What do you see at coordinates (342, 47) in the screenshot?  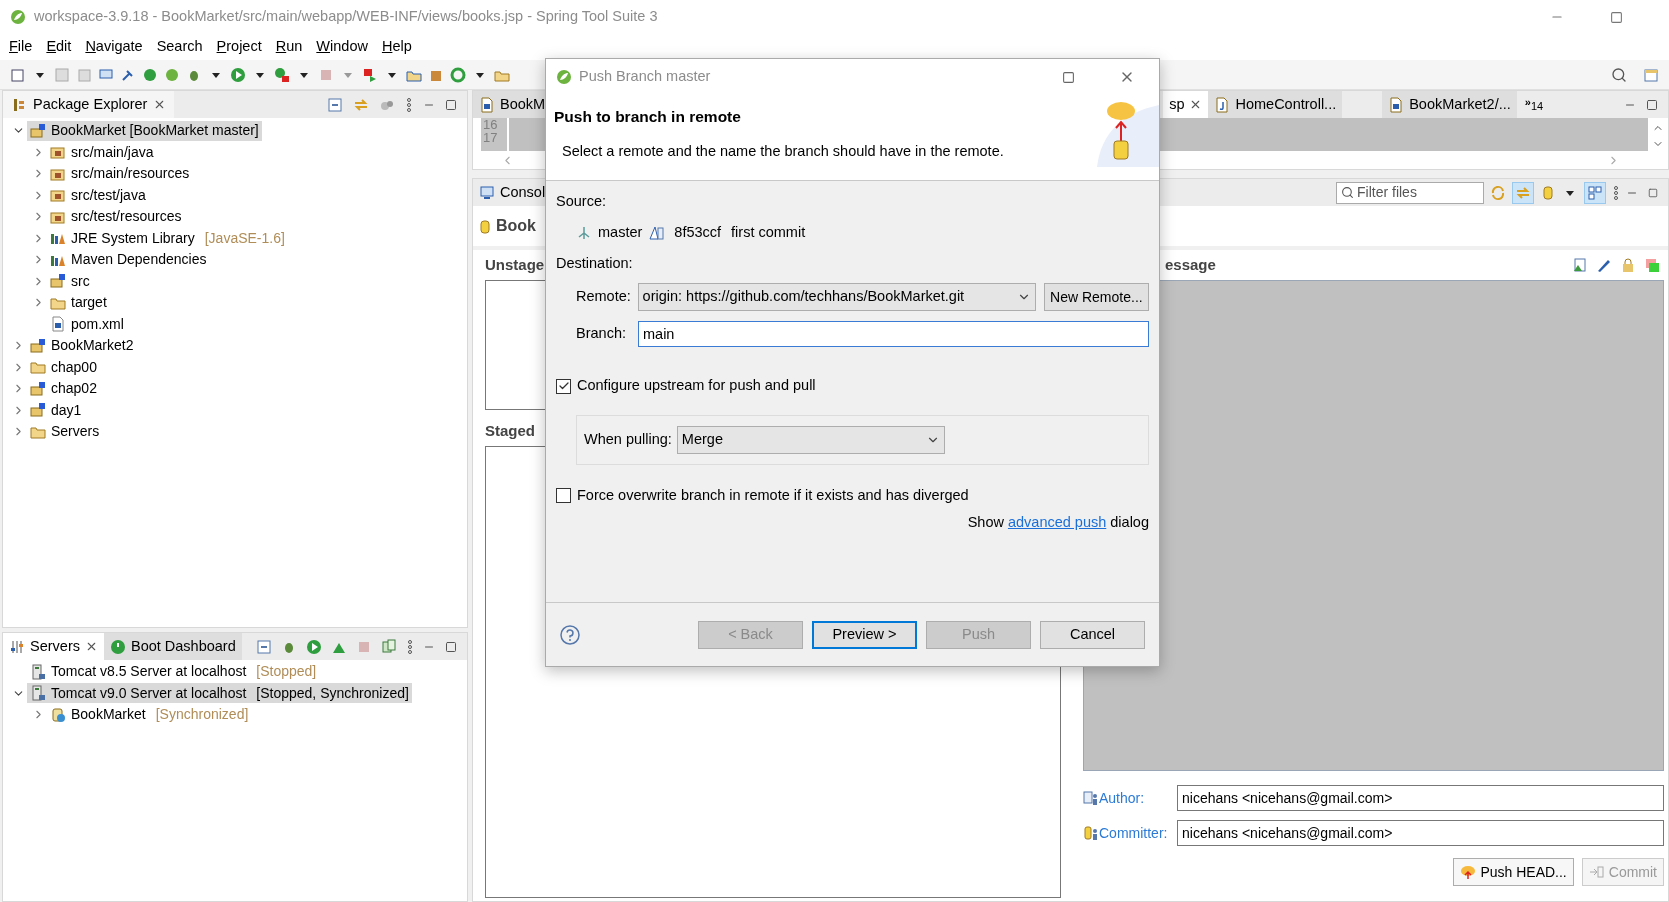 I see `menu-item: Window` at bounding box center [342, 47].